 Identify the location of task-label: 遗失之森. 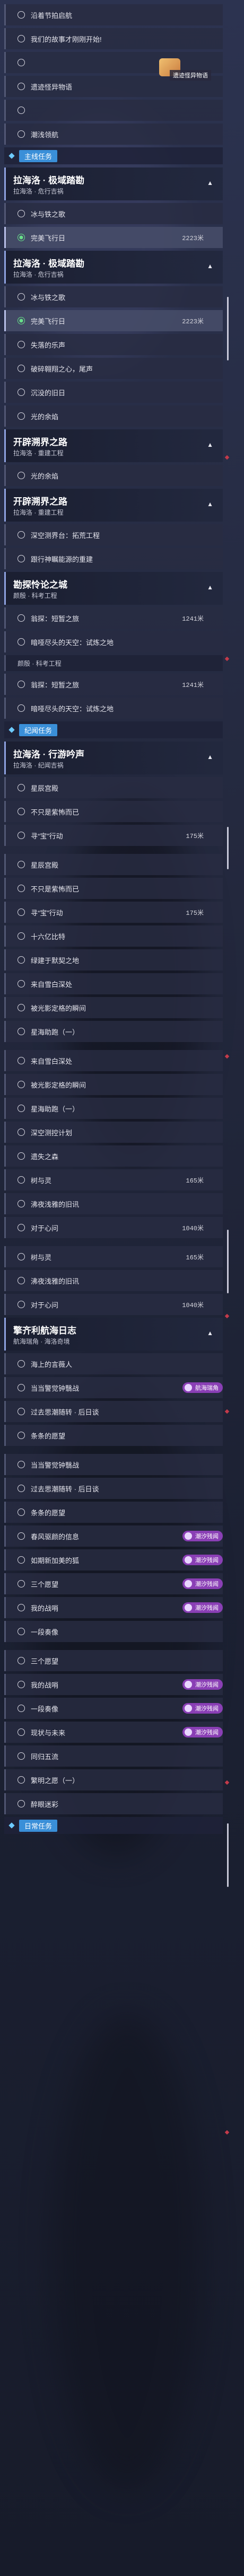
(45, 1156).